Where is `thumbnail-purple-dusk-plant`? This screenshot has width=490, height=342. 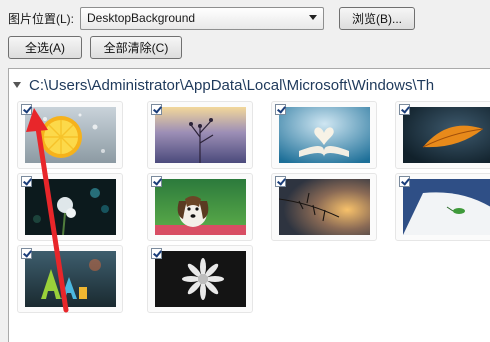 thumbnail-purple-dusk-plant is located at coordinates (200, 135).